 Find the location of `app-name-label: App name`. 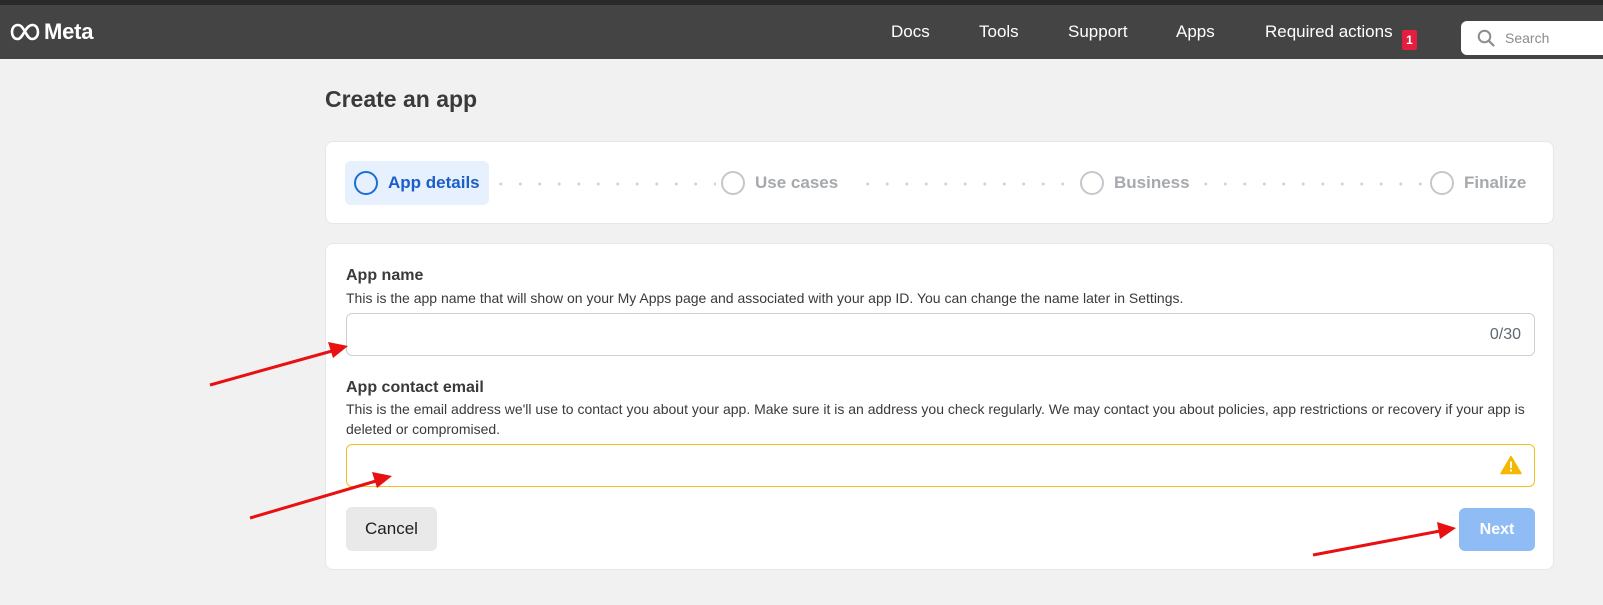

app-name-label: App name is located at coordinates (385, 275).